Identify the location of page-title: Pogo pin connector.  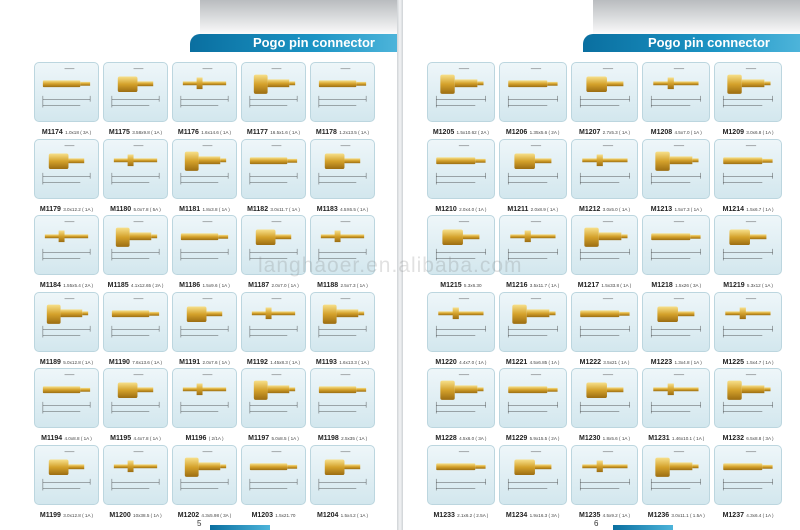
(313, 42).